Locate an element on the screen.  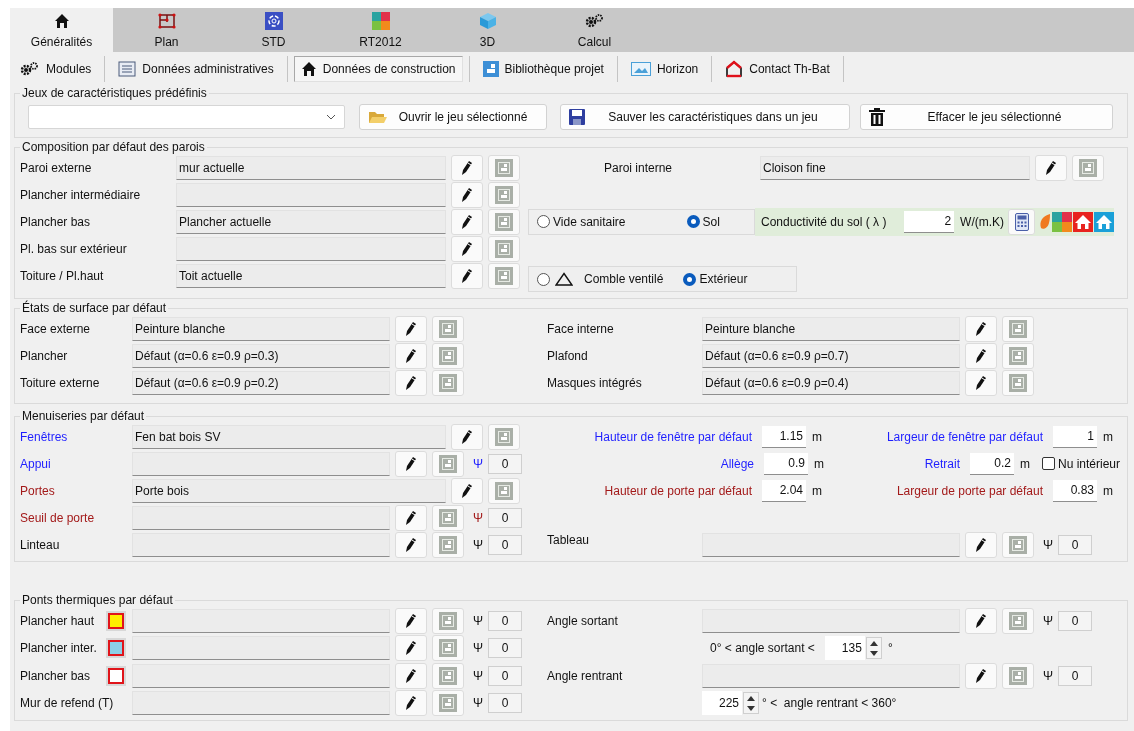
module-tab: STD is located at coordinates (273, 30).